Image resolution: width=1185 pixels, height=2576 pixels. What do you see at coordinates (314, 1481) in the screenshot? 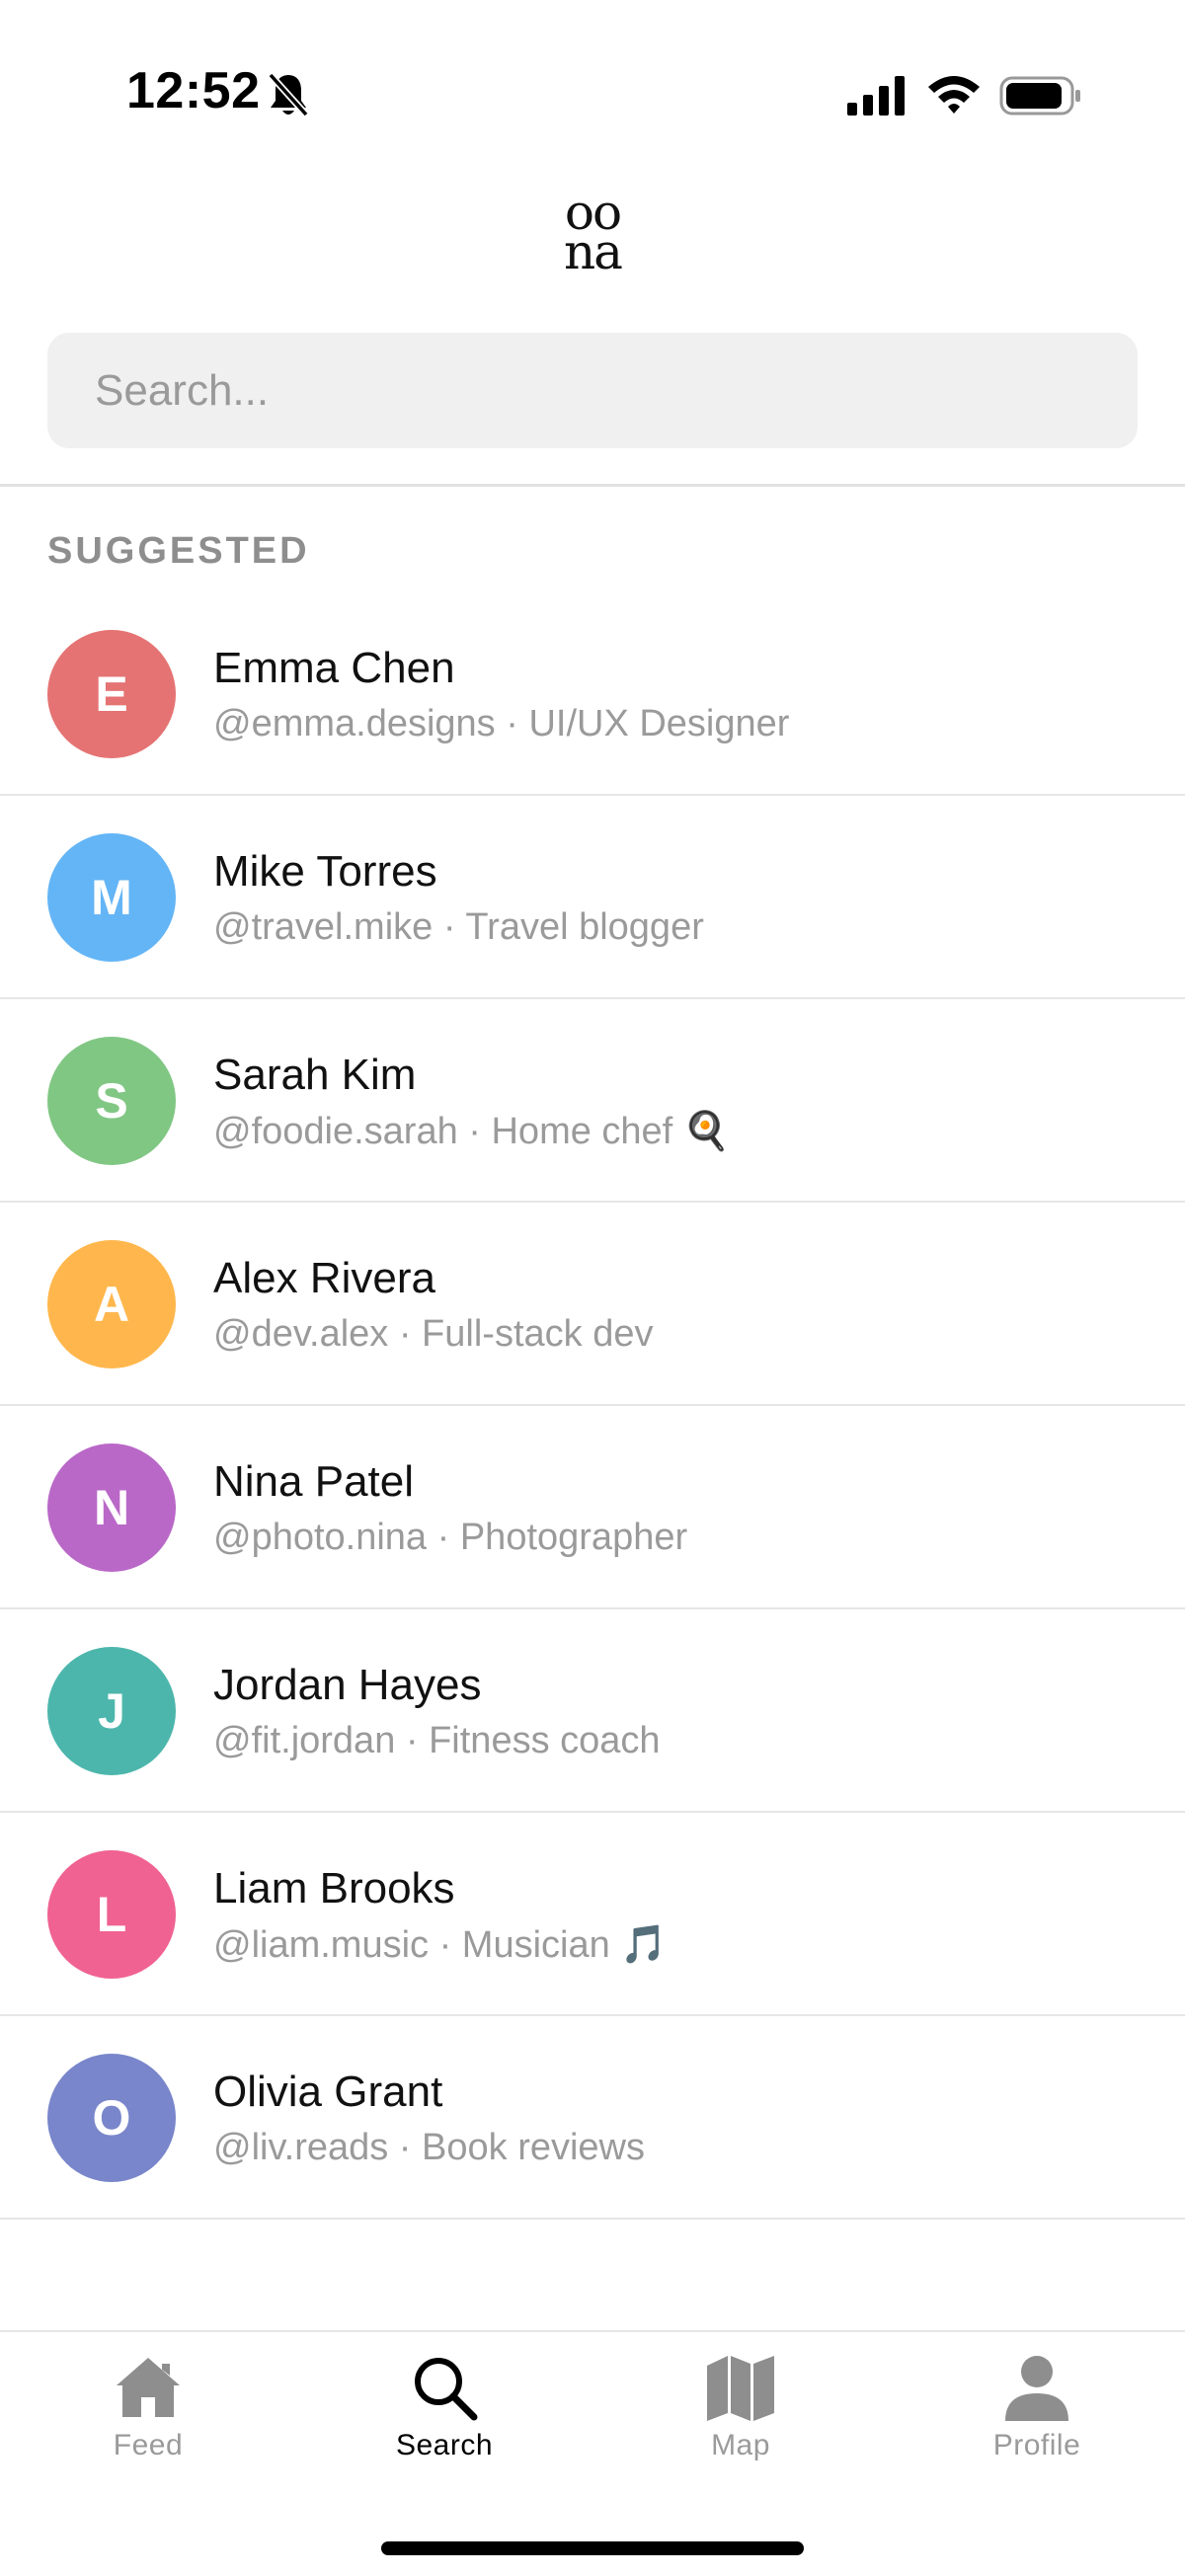
I see `user-name: Nina Patel` at bounding box center [314, 1481].